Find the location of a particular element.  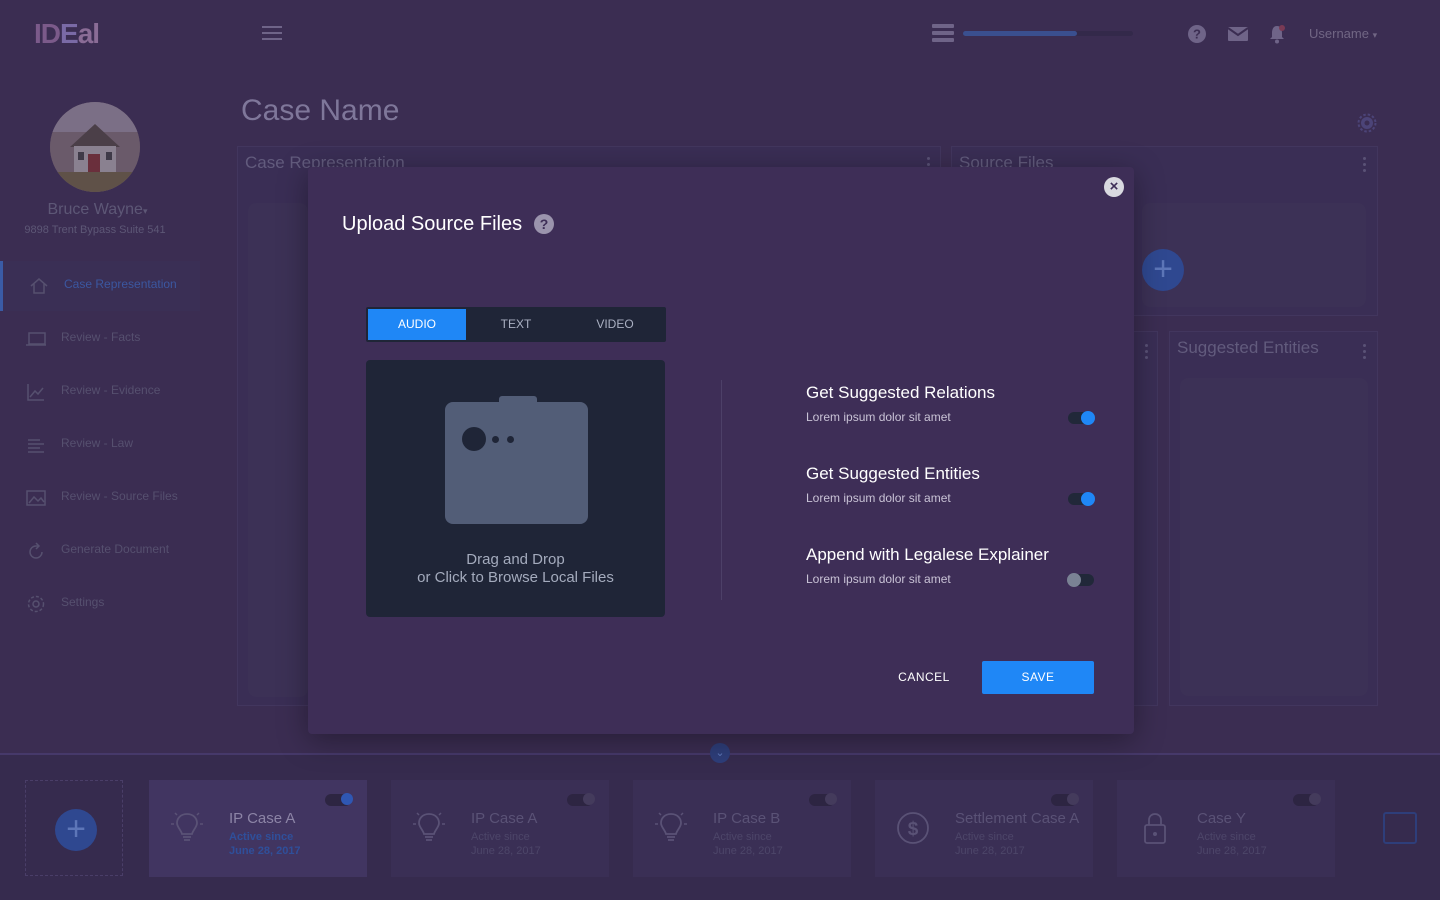

option-title: Get Suggested Relations is located at coordinates (901, 392).